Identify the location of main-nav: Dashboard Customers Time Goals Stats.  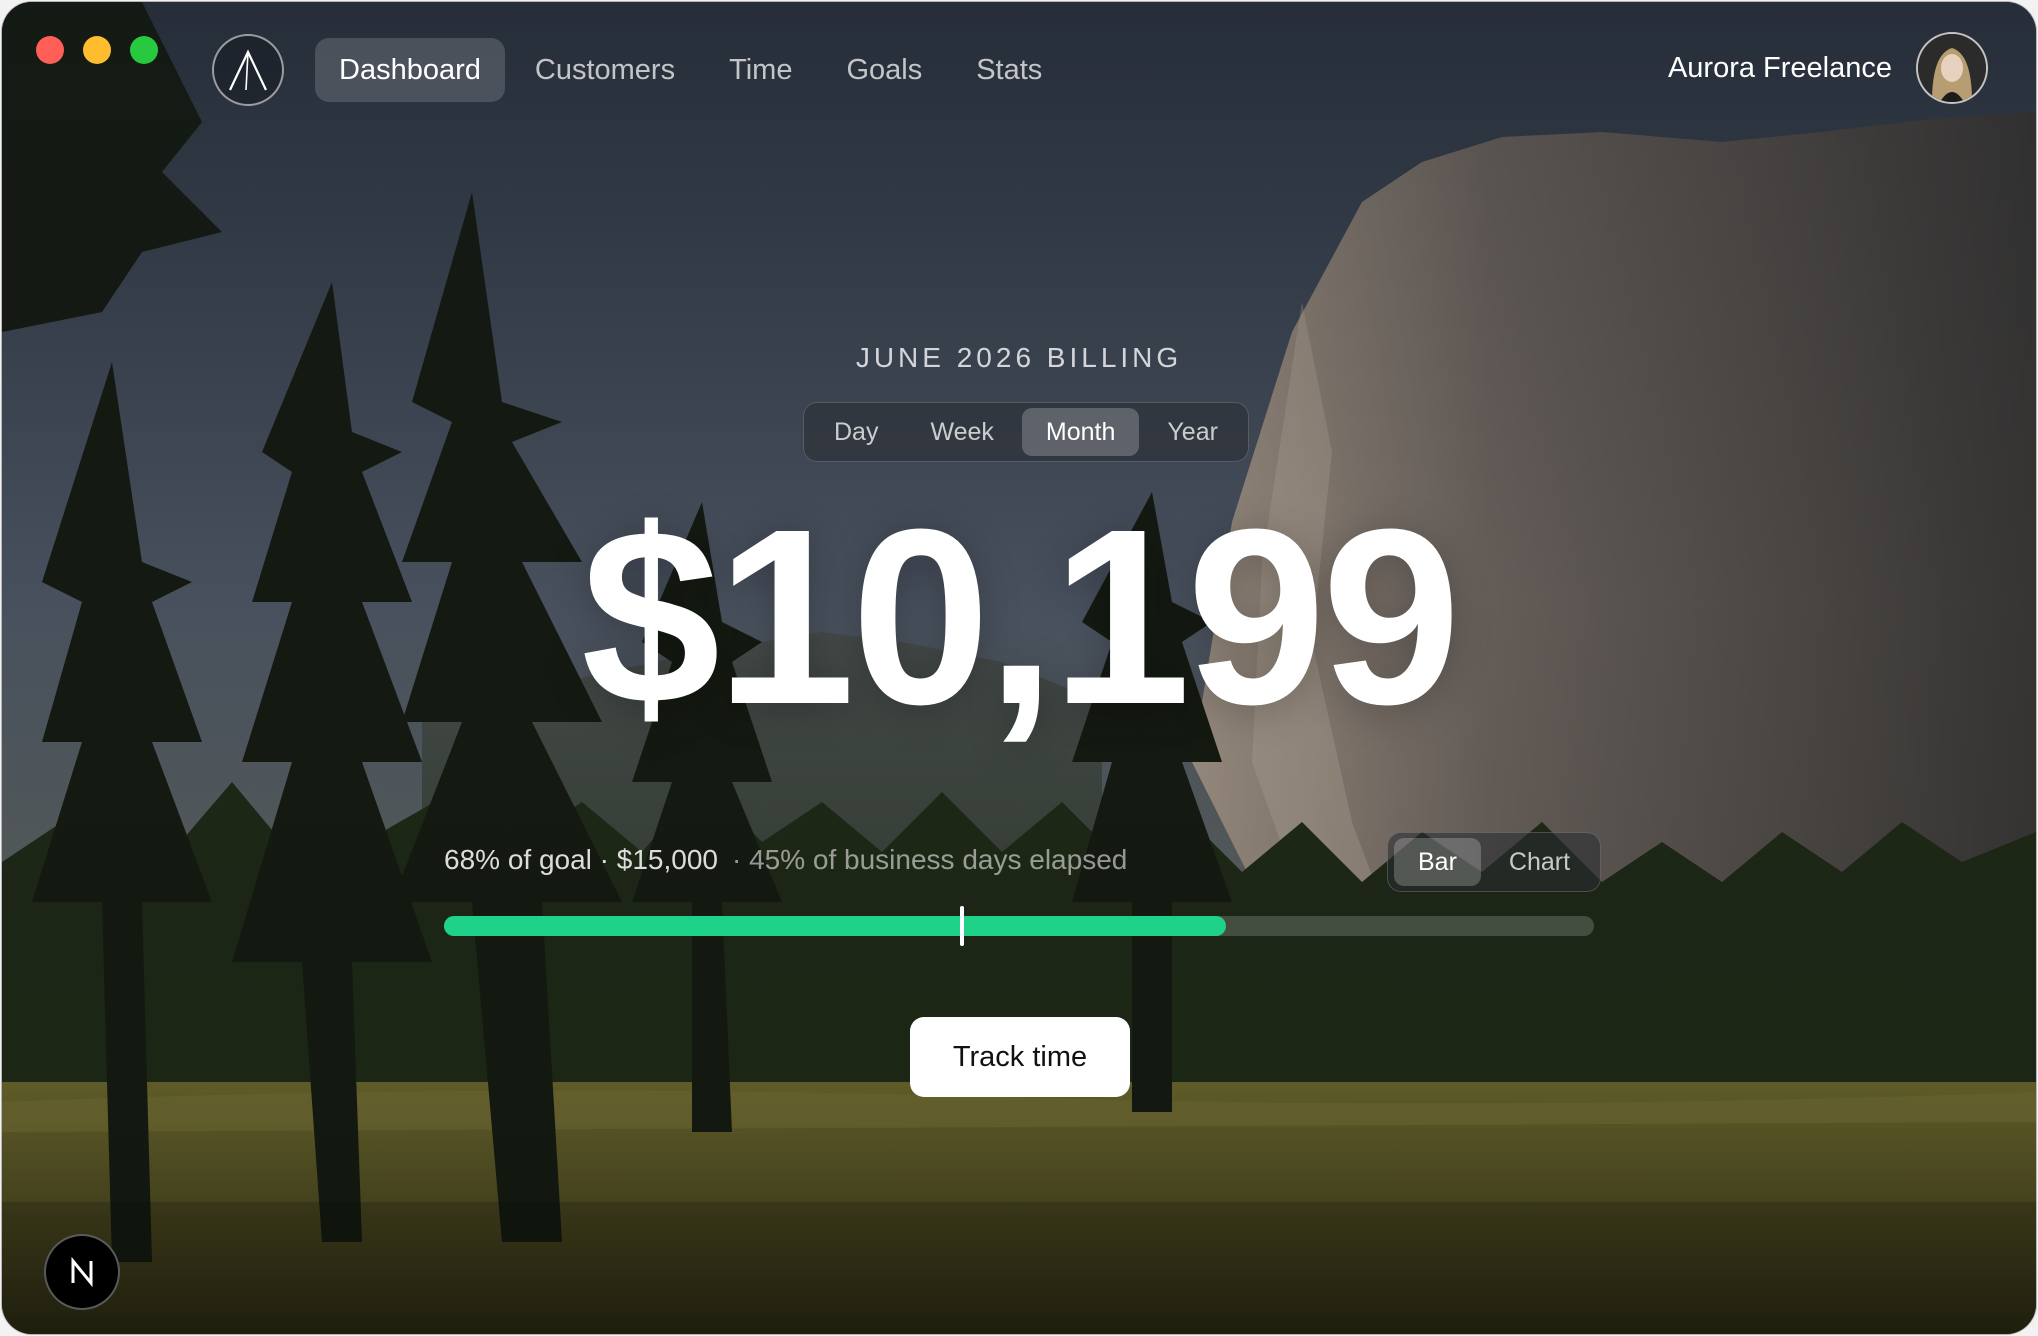
(690, 70).